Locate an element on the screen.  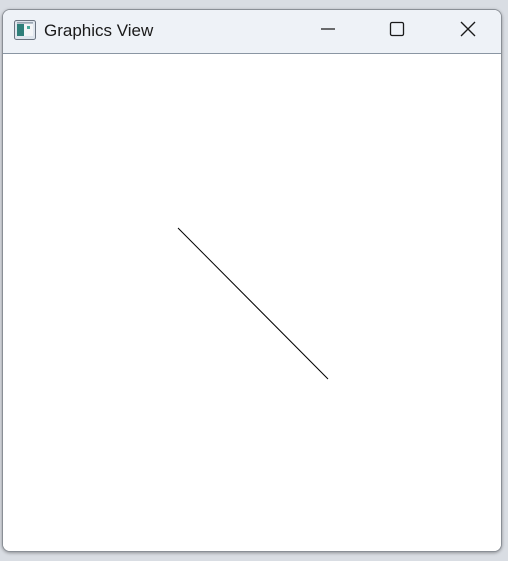
scene-line-item is located at coordinates (253, 303).